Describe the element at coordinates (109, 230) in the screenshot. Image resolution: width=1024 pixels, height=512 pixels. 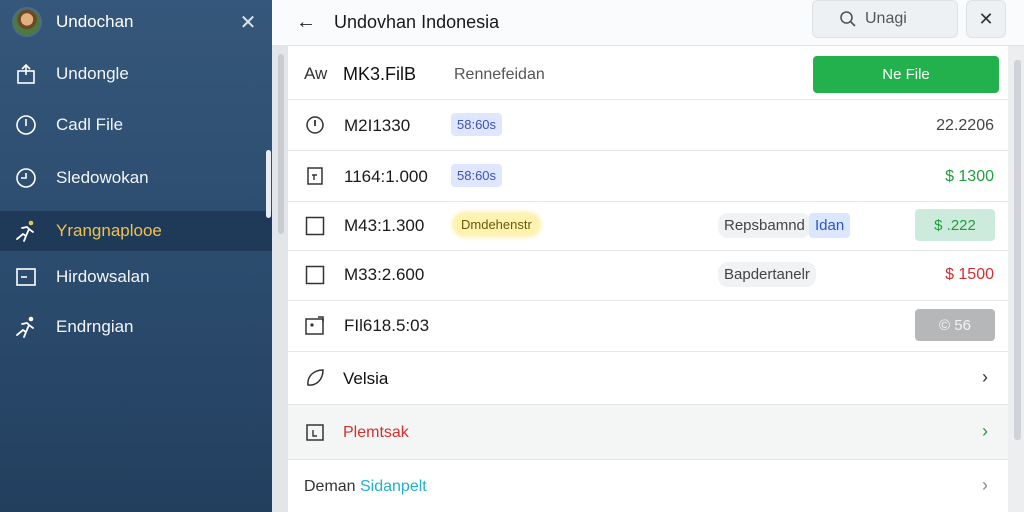
I see `sidebar-item-label: Yrangnaplooe` at that location.